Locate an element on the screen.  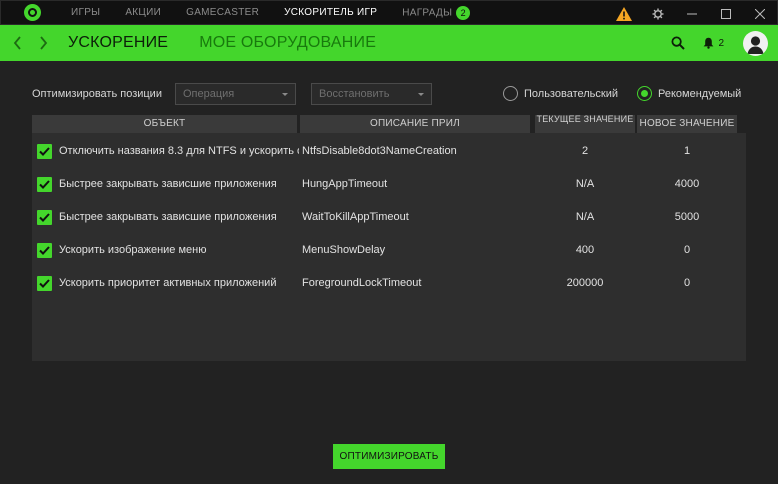
radio-recommended-label: Рекомендуемый is located at coordinates (700, 93).